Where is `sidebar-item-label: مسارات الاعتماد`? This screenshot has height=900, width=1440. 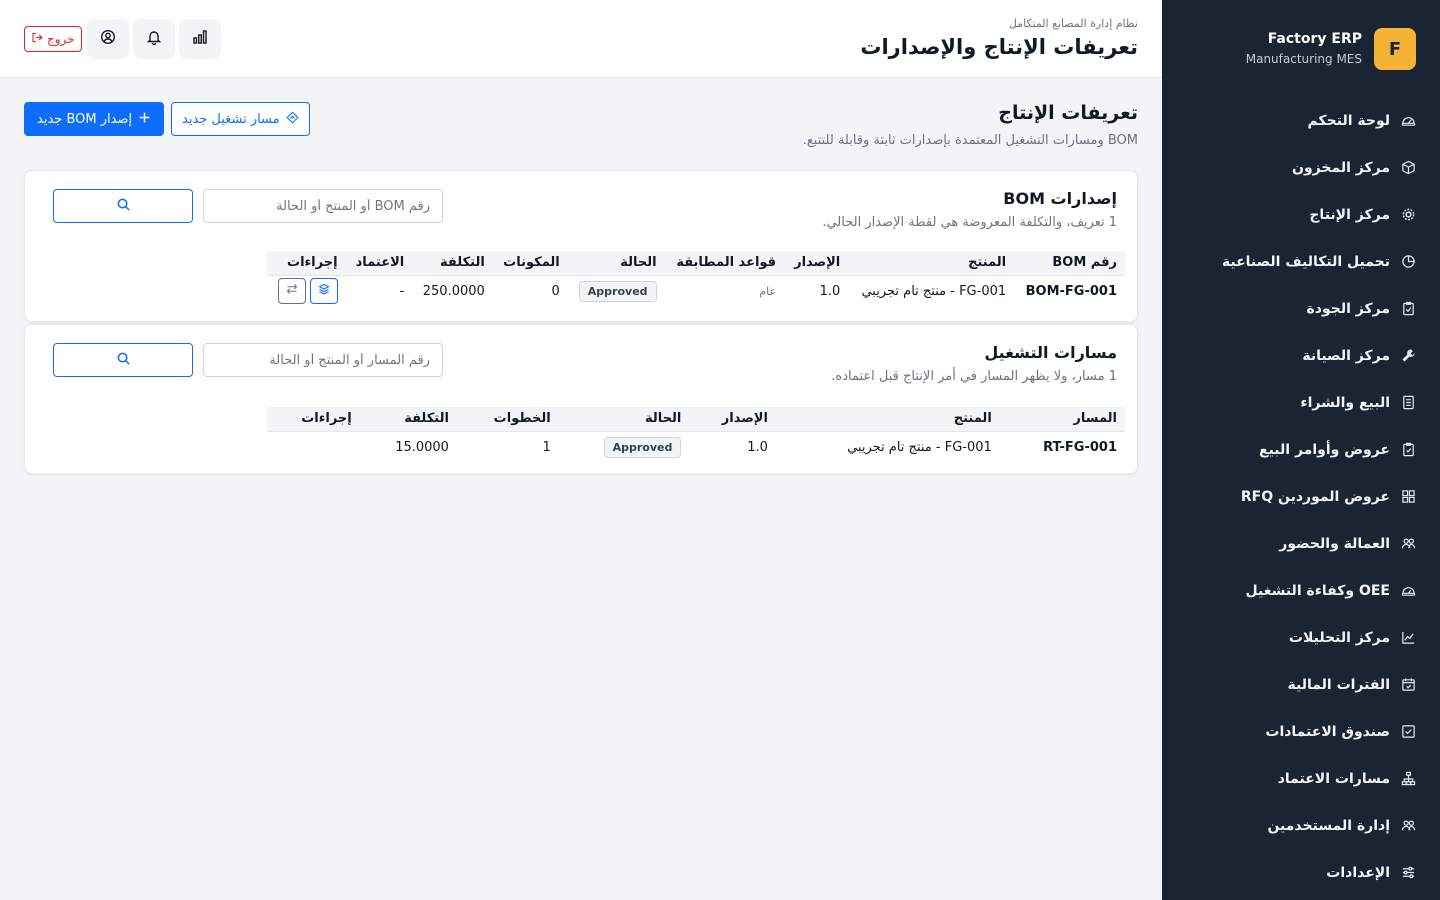
sidebar-item-label: مسارات الاعتماد is located at coordinates (1333, 778).